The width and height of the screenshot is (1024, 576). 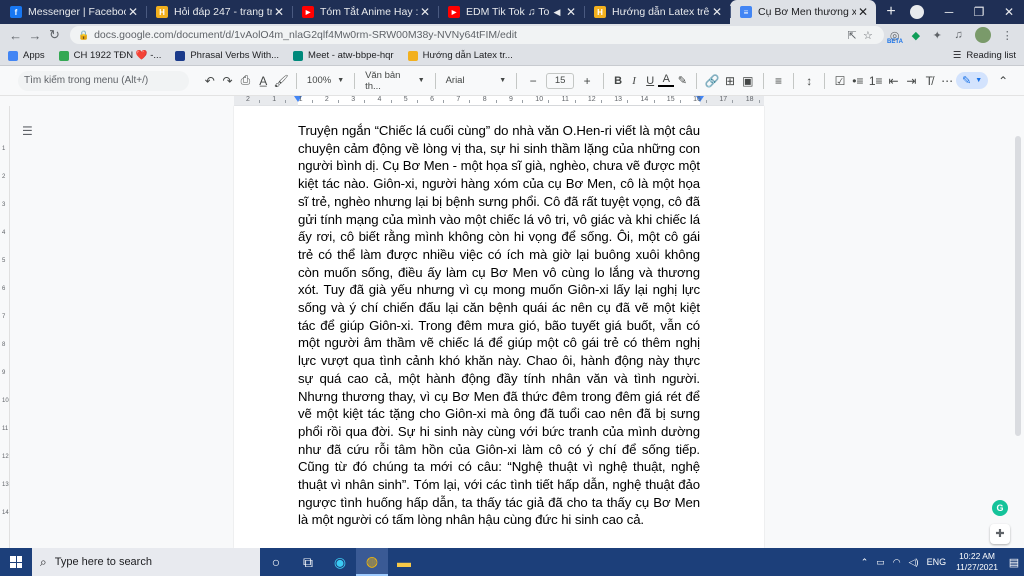 I want to click on paint-format-icon: 🖌, so click(x=281, y=81).